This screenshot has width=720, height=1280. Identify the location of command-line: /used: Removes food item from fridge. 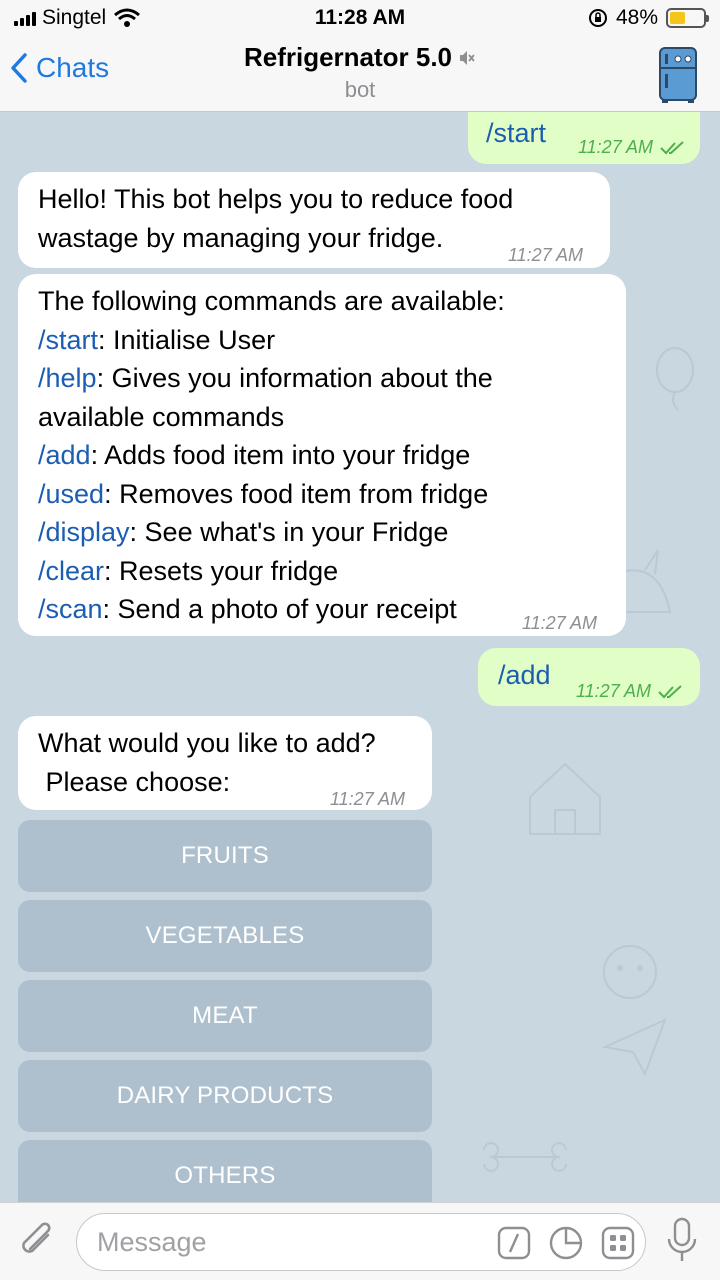
(322, 494).